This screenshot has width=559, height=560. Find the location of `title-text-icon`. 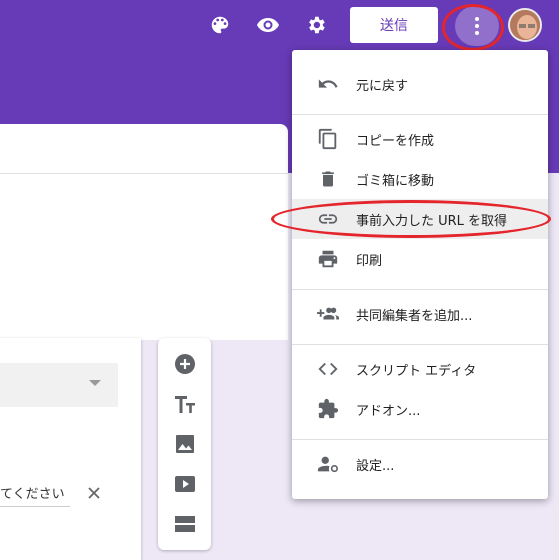

title-text-icon is located at coordinates (185, 404).